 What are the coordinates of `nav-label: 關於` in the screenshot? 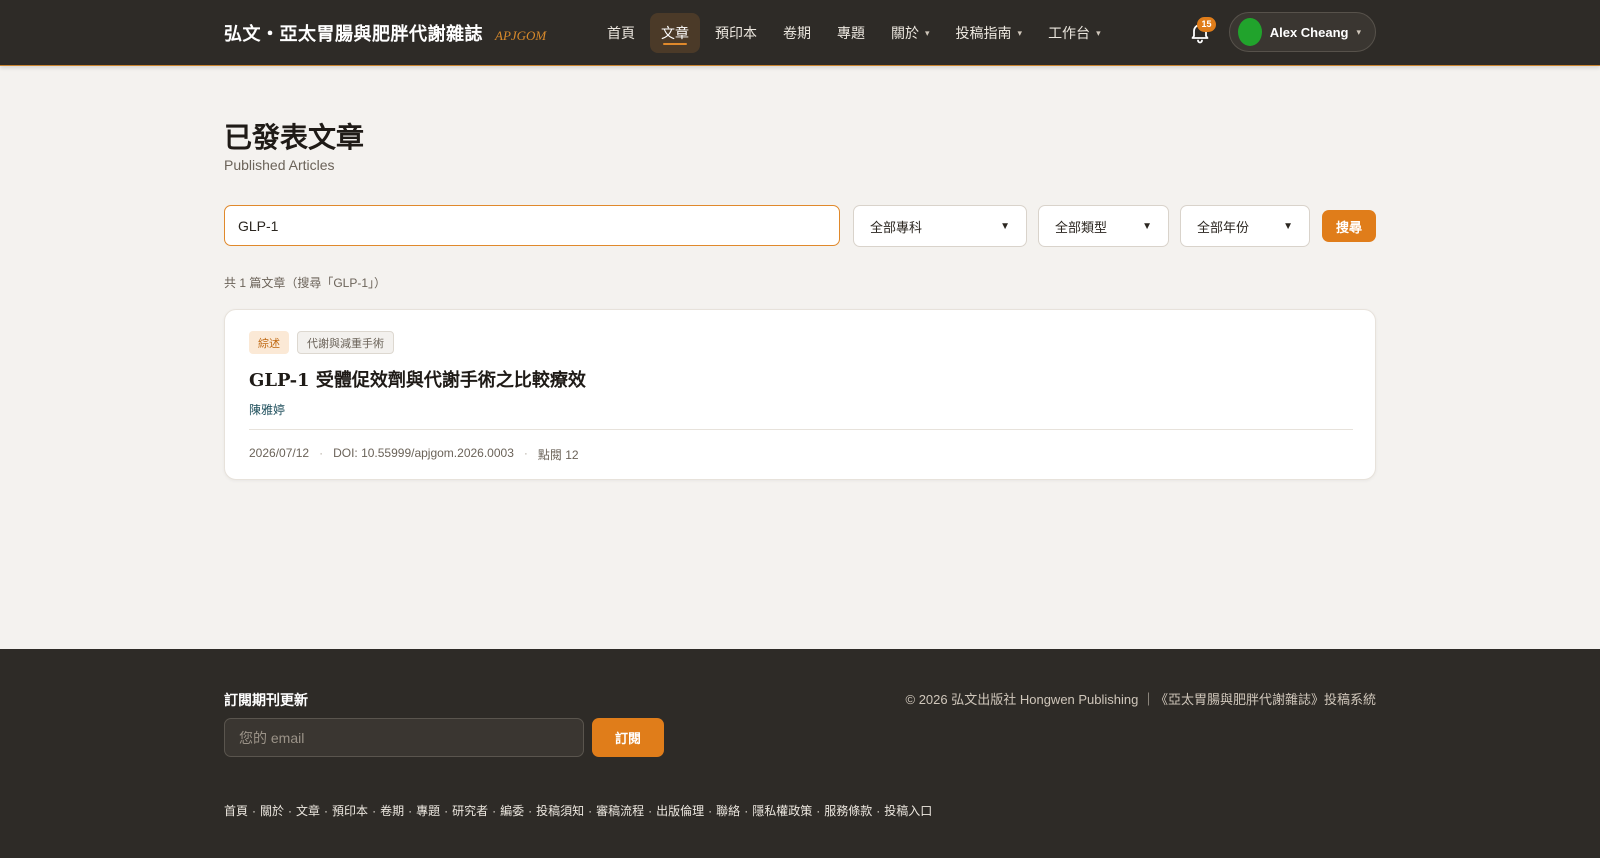 It's located at (905, 33).